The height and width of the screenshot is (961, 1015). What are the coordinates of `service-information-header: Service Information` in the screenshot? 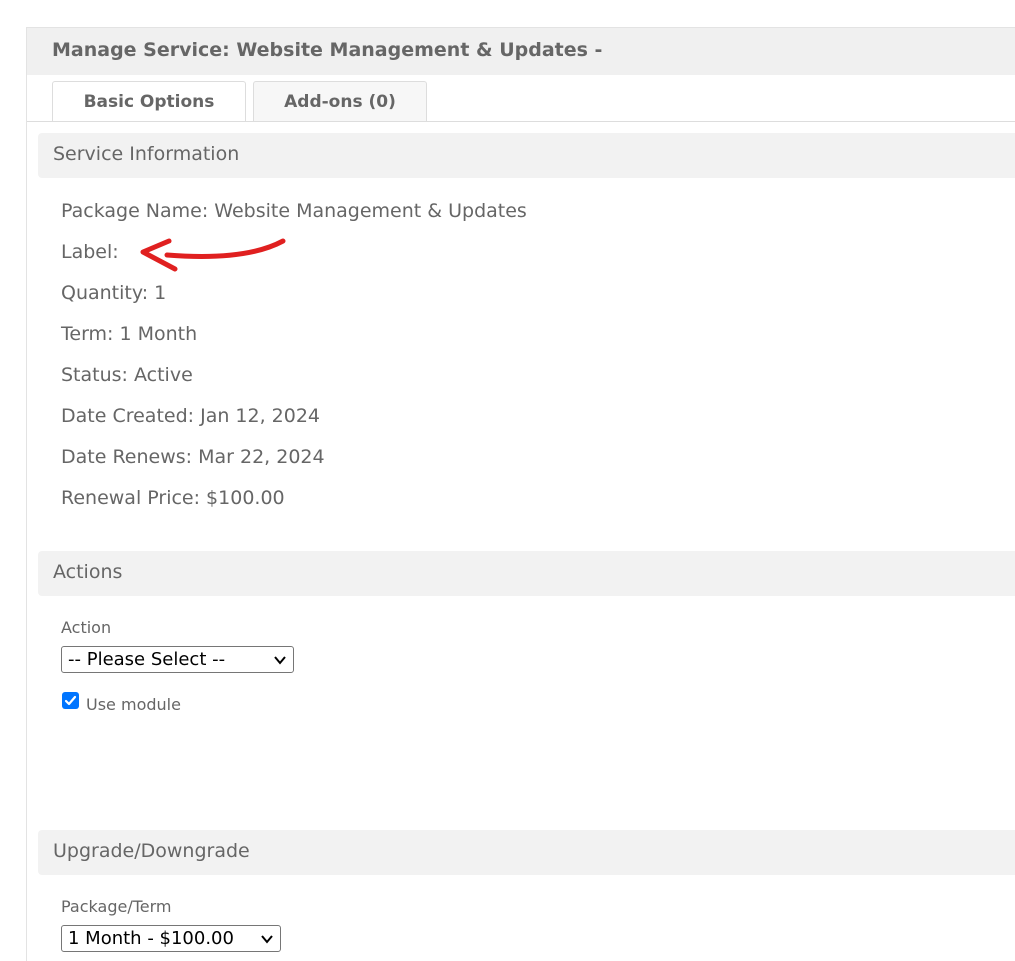 It's located at (526, 155).